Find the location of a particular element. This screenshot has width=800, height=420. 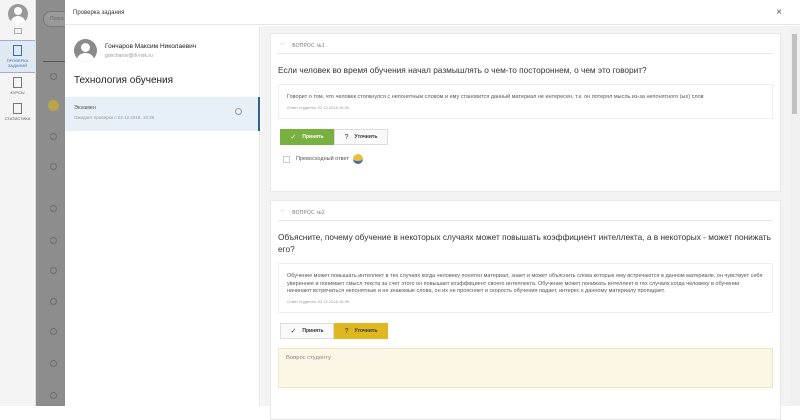

question-header: ВОПРОС №2 is located at coordinates (308, 213).